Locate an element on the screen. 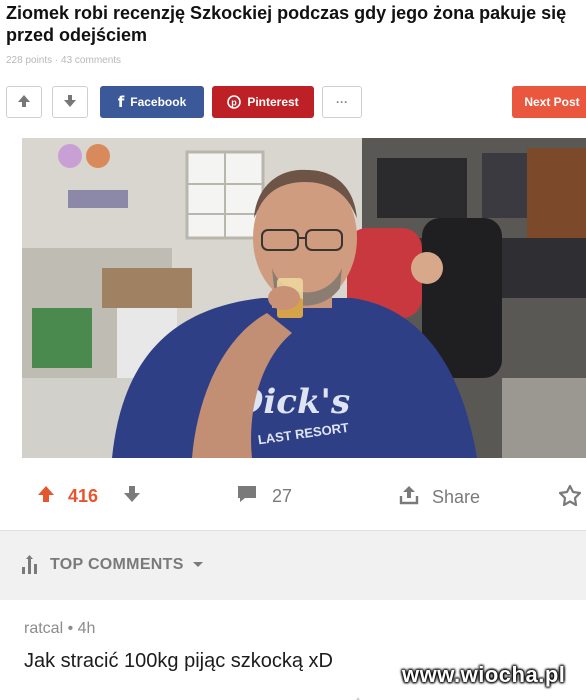  award-icon is located at coordinates (570, 497).